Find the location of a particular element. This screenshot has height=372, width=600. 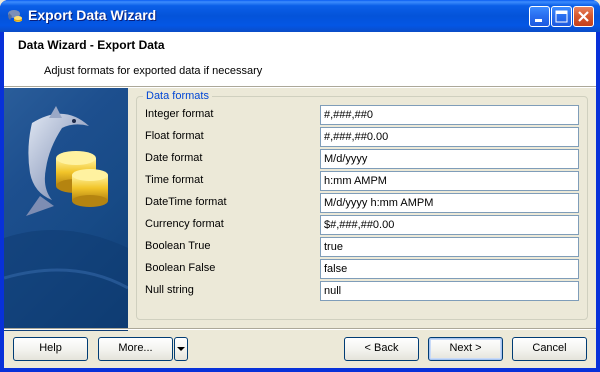

format-row-time: Time format is located at coordinates (363, 181).